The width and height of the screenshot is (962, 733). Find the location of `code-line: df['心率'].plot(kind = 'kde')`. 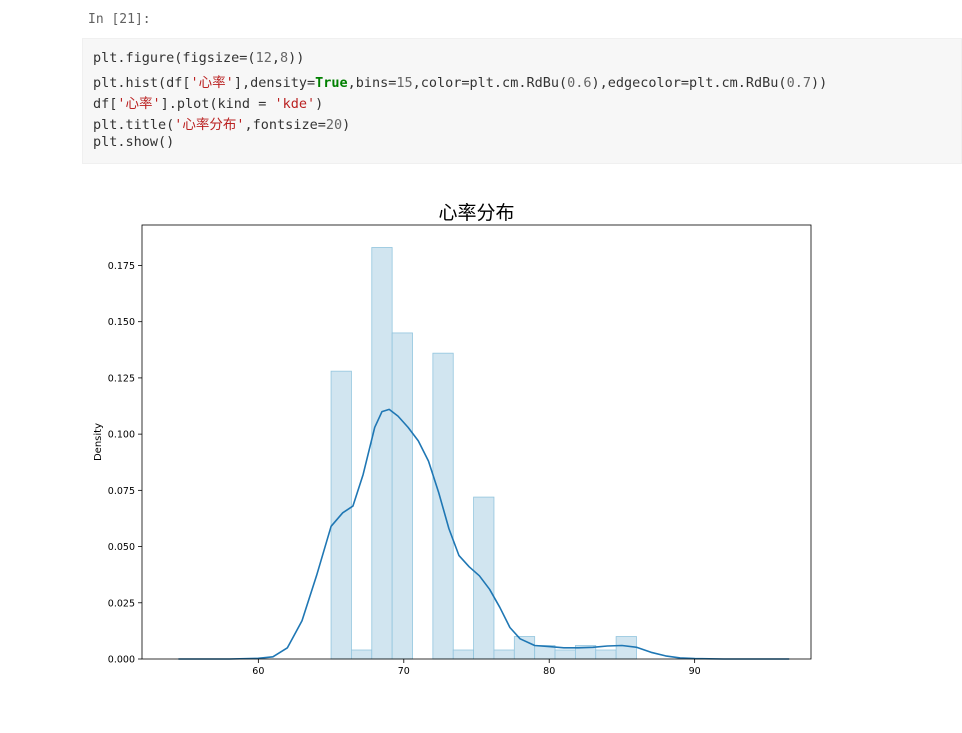

code-line: df['心率'].plot(kind = 'kde') is located at coordinates (208, 102).